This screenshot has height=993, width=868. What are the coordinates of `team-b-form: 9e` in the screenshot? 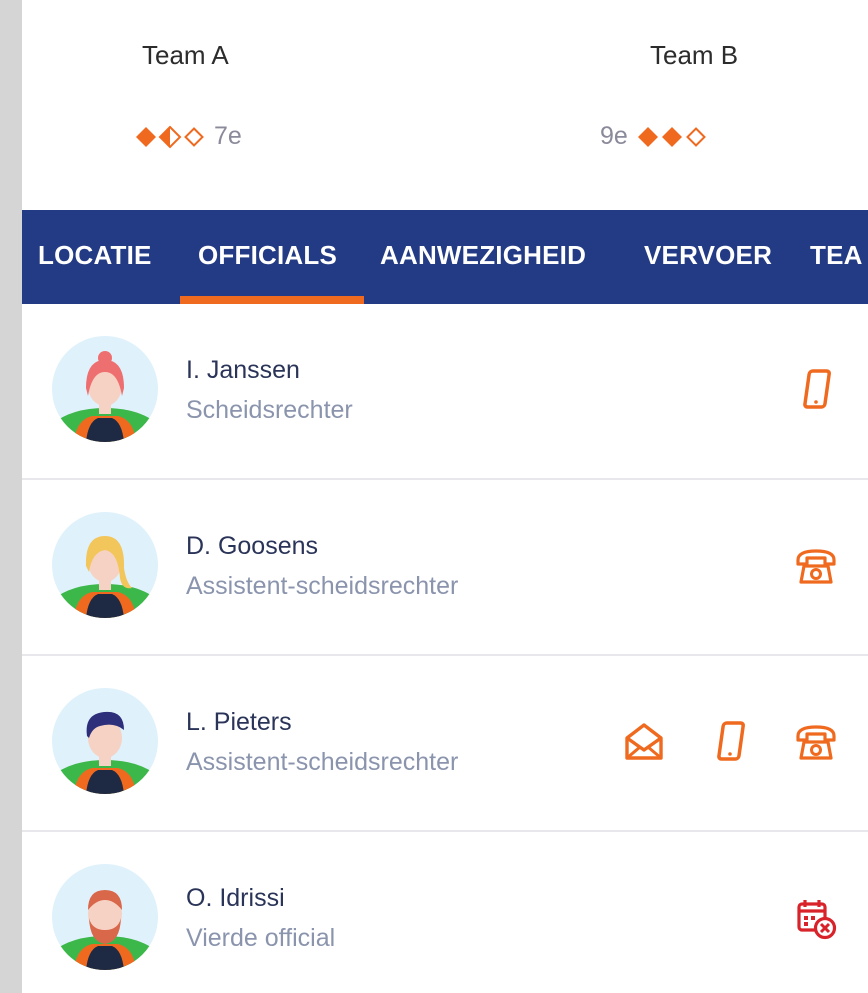 It's located at (654, 136).